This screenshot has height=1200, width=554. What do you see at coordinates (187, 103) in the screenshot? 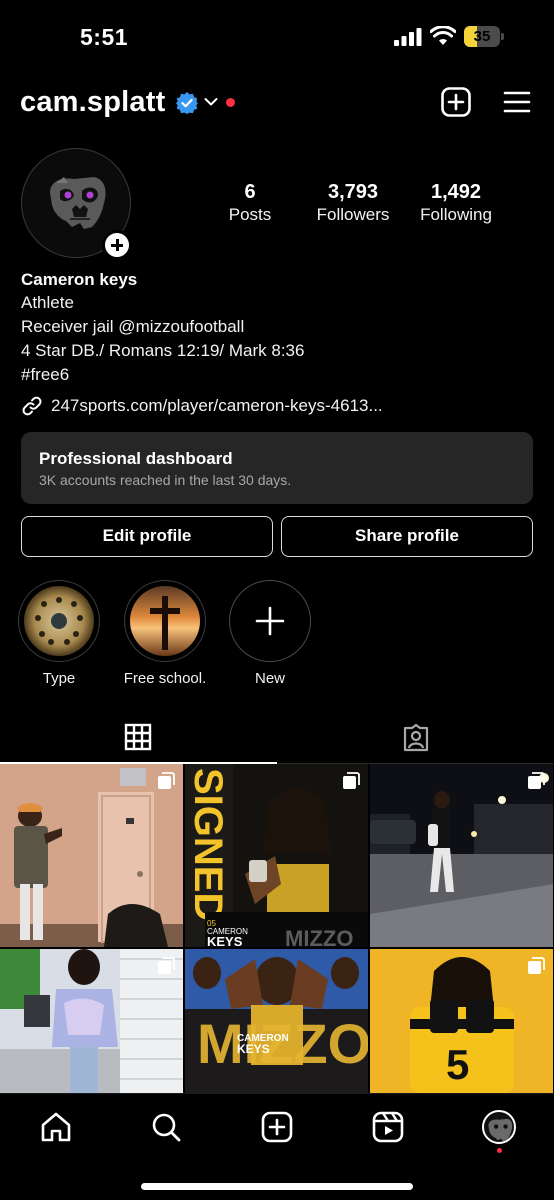
I see `verified-badge-icon` at bounding box center [187, 103].